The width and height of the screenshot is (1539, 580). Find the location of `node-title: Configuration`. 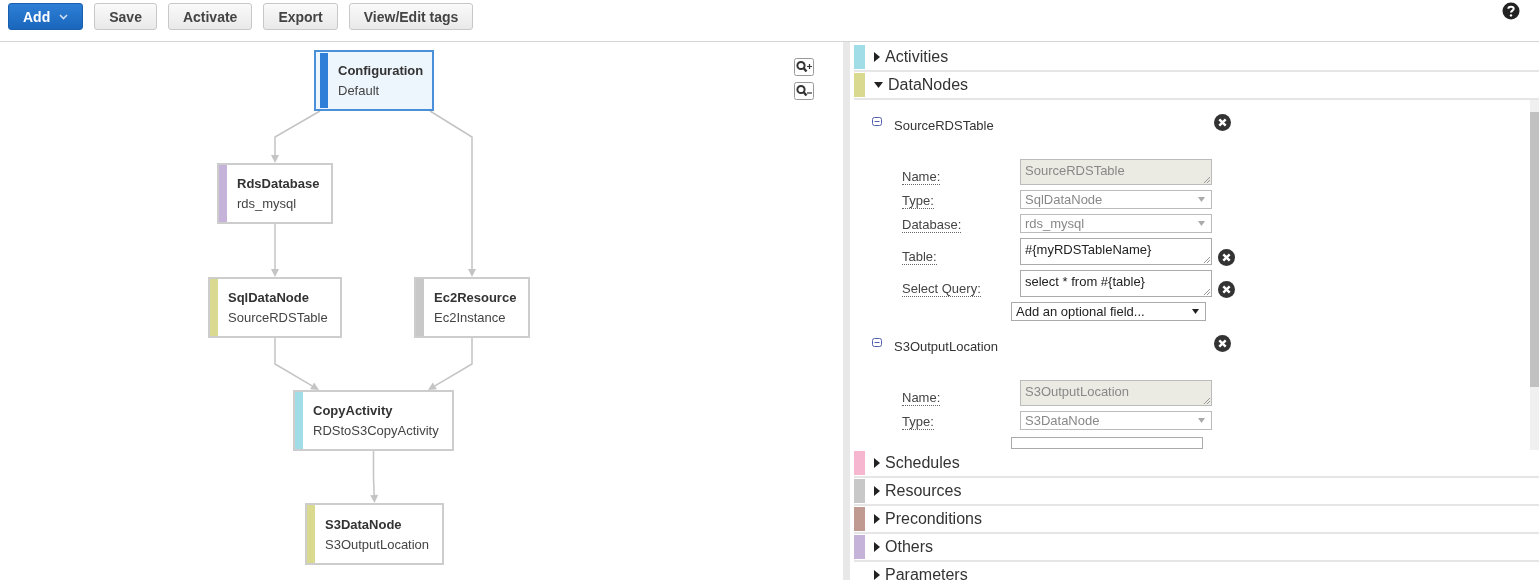

node-title: Configuration is located at coordinates (381, 70).